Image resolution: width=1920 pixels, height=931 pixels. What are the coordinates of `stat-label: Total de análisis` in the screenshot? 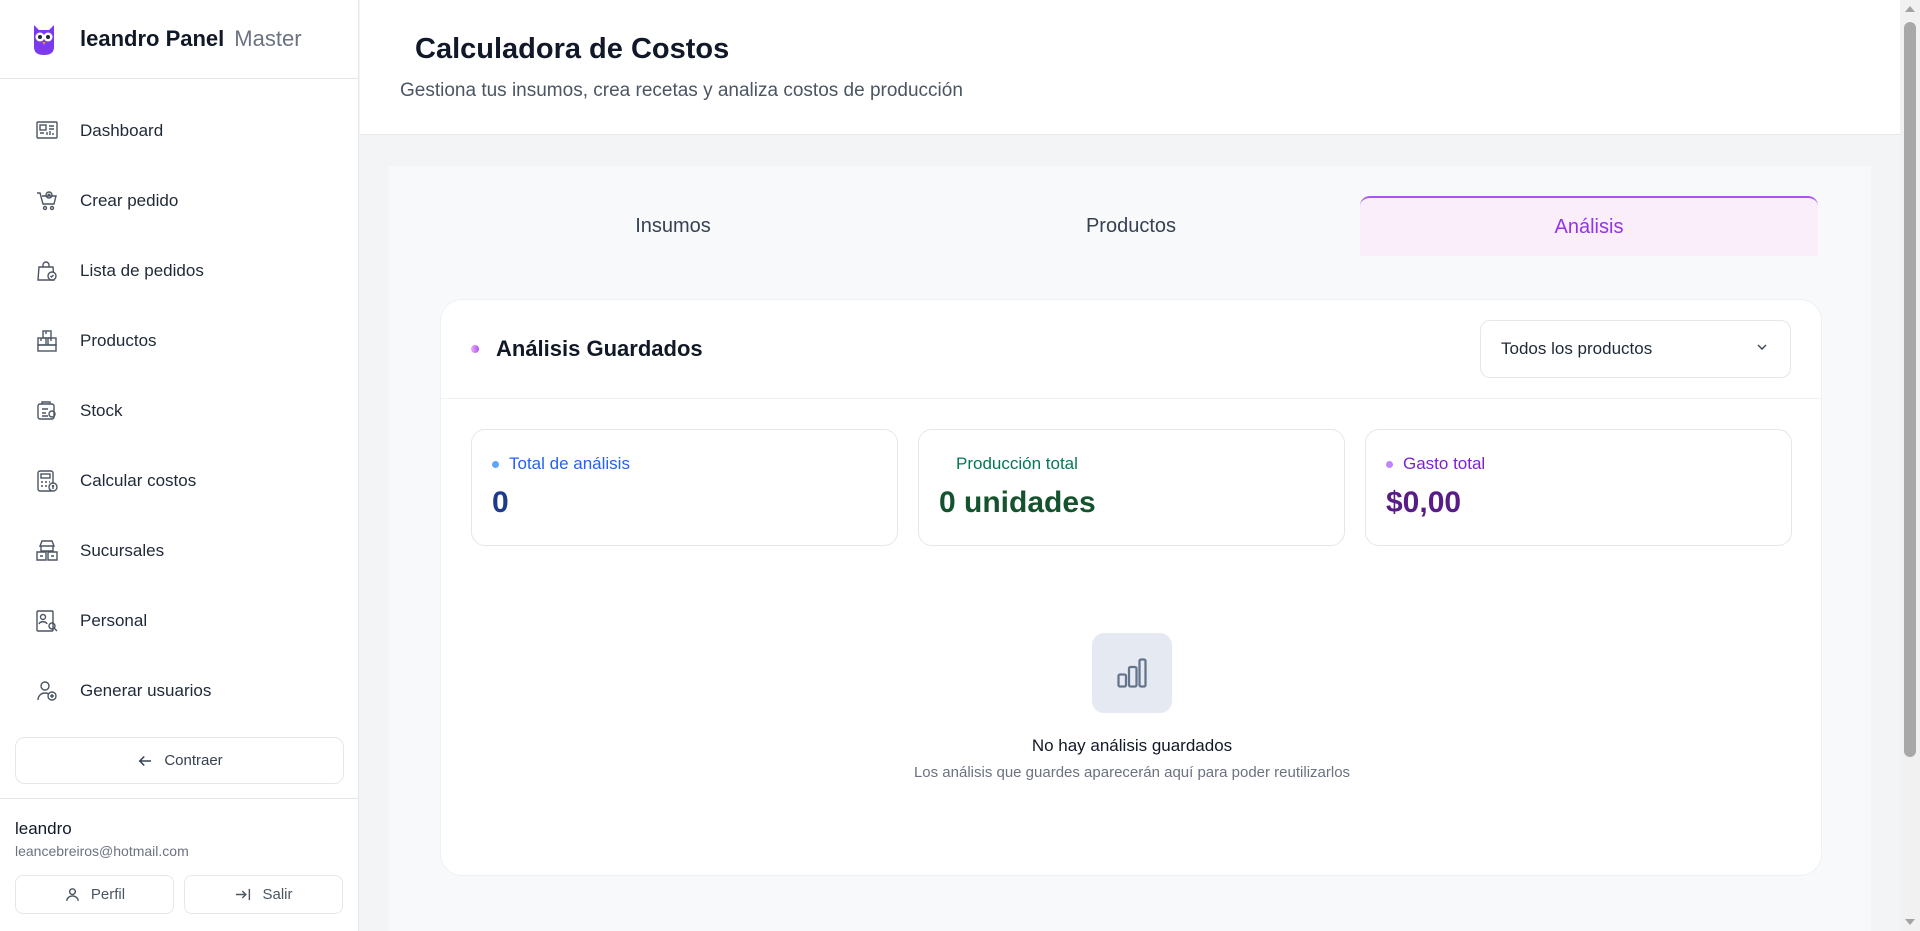 It's located at (569, 463).